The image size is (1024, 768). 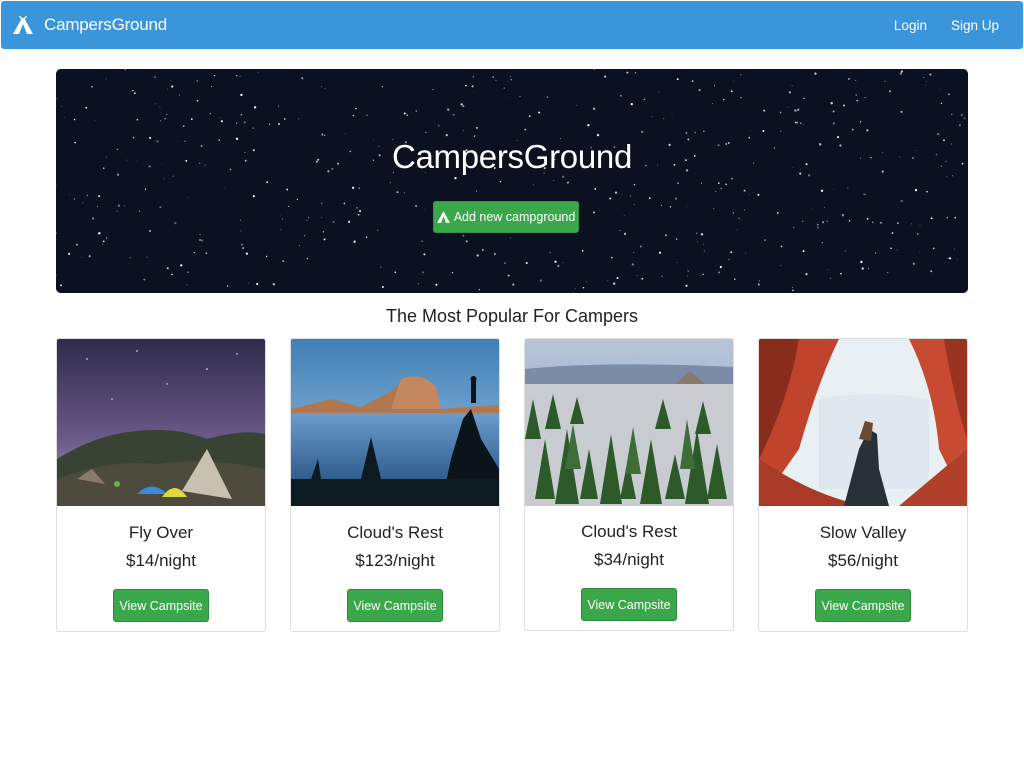 I want to click on hero-title: CampersGround, so click(x=512, y=156).